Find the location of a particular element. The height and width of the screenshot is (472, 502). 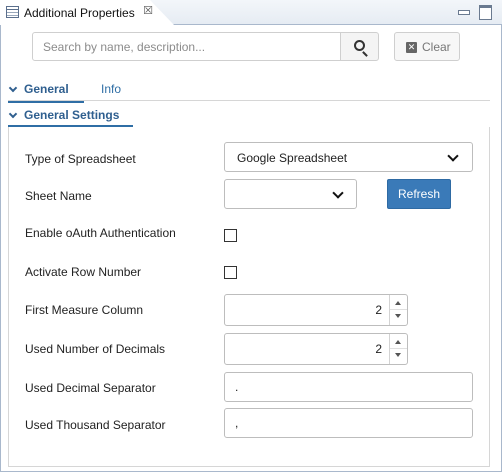

tab-info: Info is located at coordinates (111, 91).